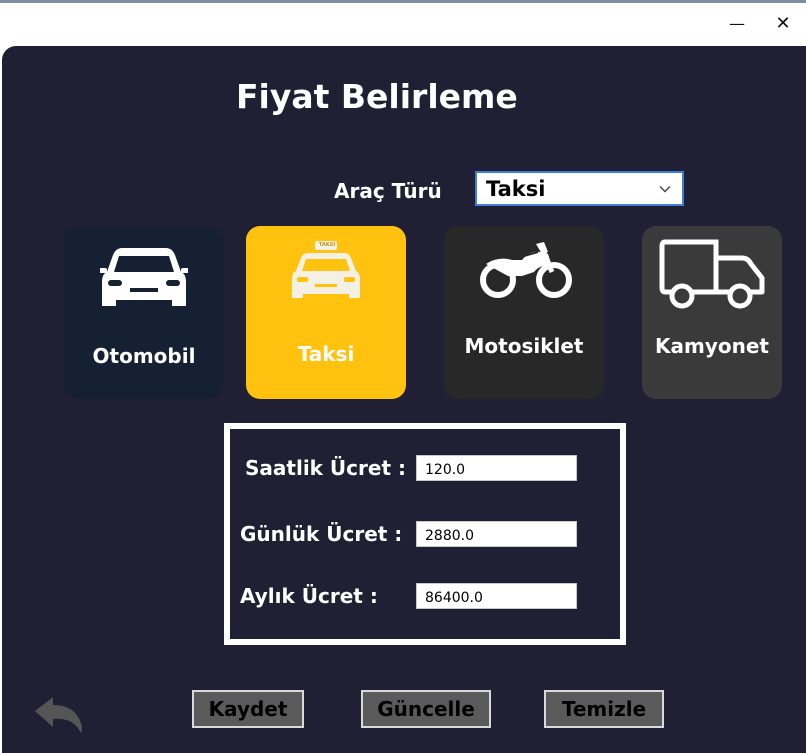 The image size is (806, 753). What do you see at coordinates (737, 23) in the screenshot?
I see `minimize-button: —` at bounding box center [737, 23].